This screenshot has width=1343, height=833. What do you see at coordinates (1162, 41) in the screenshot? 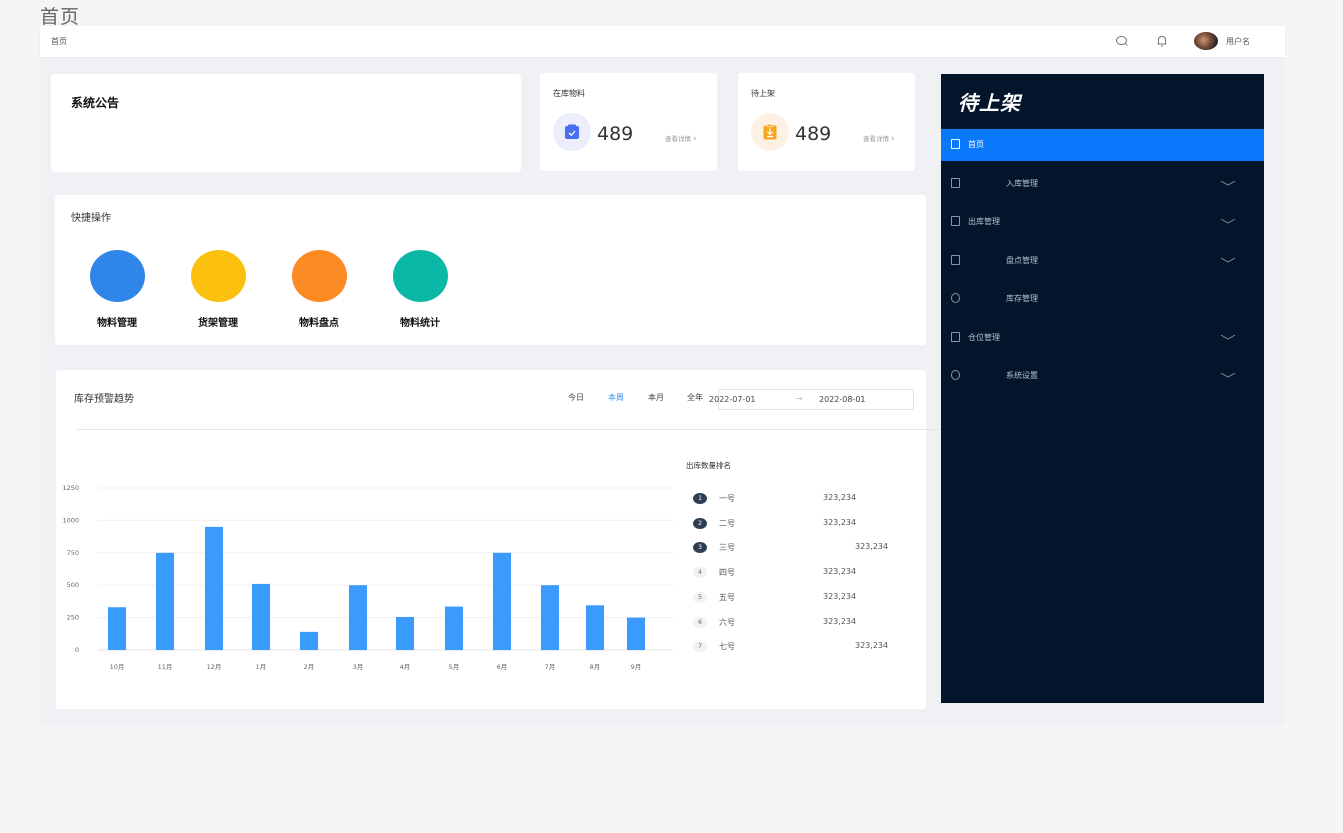
I see `bell-icon` at bounding box center [1162, 41].